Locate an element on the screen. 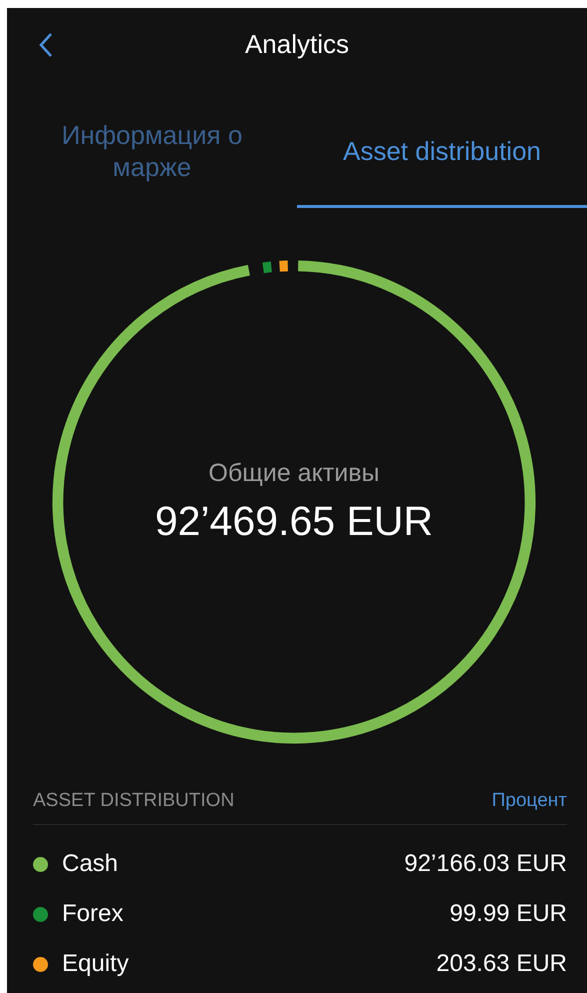 The image size is (587, 993). asset-name: Equity is located at coordinates (96, 964).